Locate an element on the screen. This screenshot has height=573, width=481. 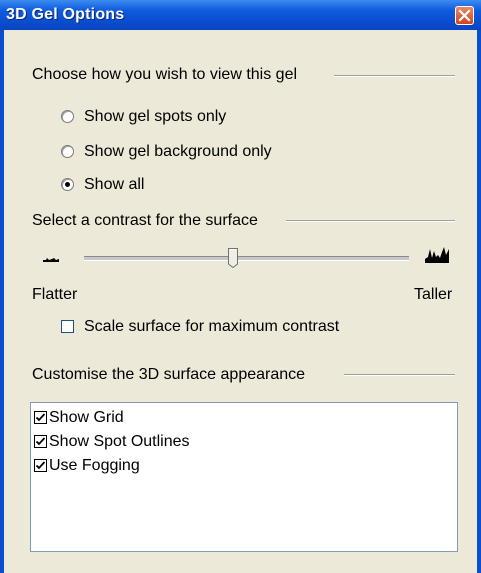
radio-label: Show all is located at coordinates (114, 185).